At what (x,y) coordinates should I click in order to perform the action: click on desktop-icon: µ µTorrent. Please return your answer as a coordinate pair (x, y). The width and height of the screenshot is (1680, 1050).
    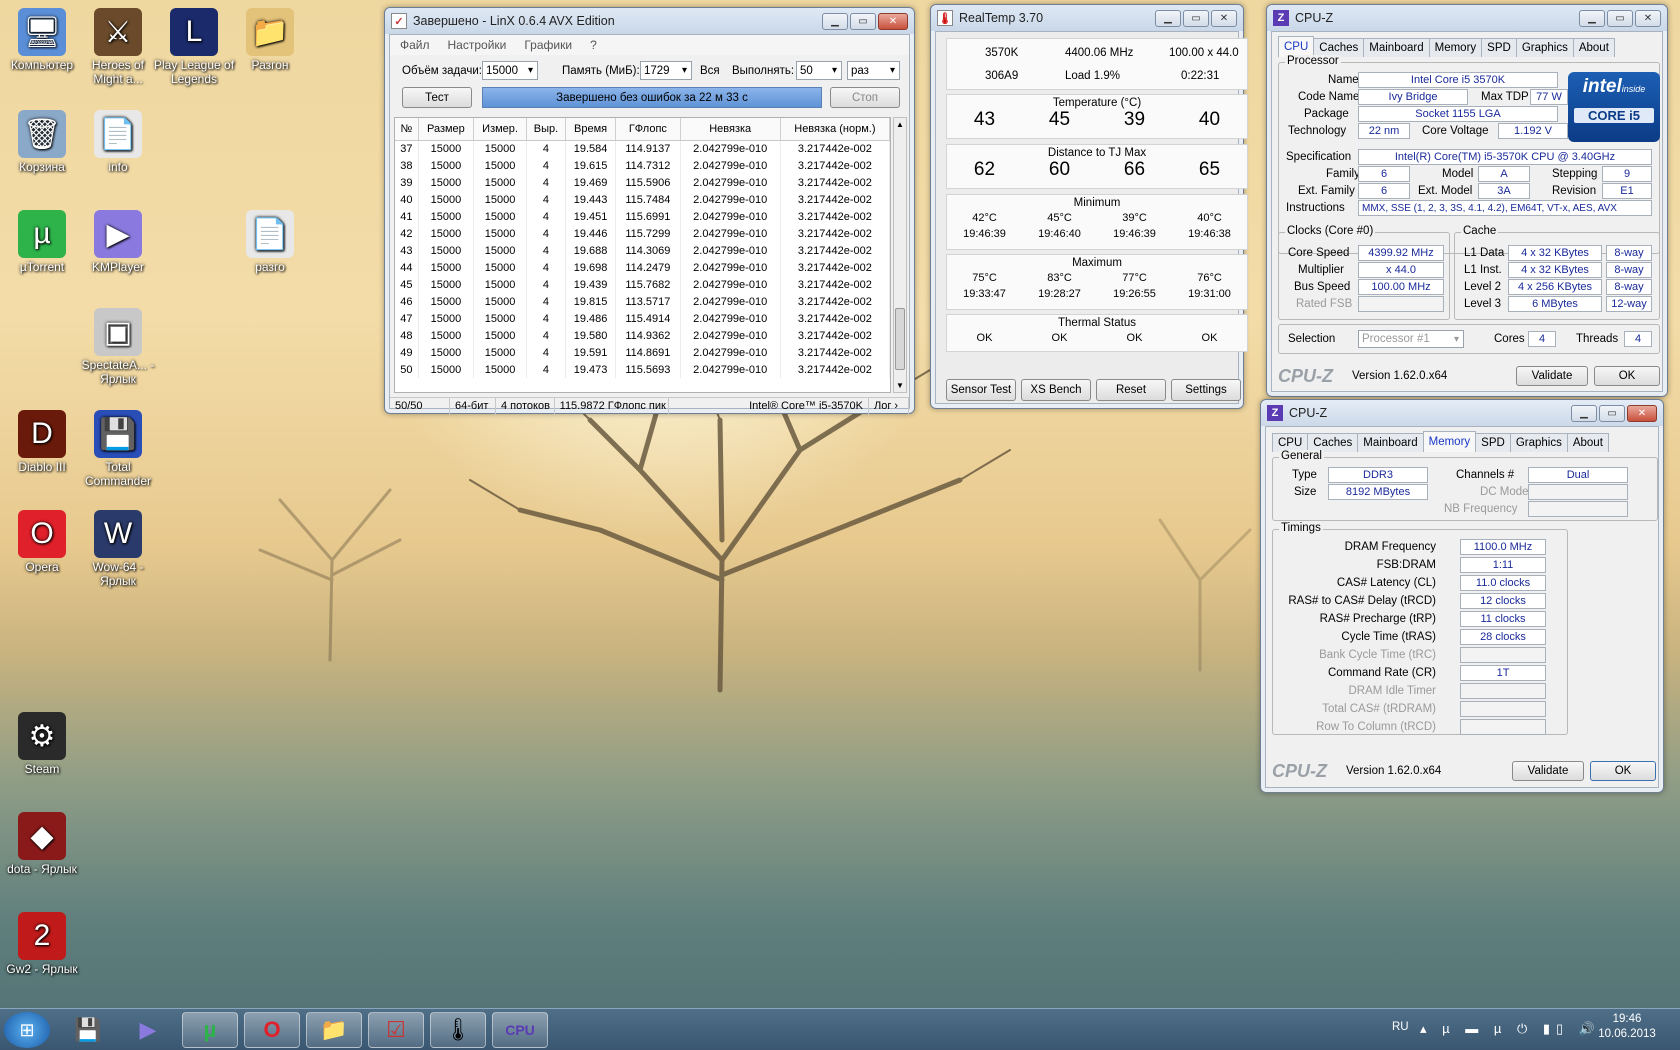
    Looking at the image, I should click on (42, 242).